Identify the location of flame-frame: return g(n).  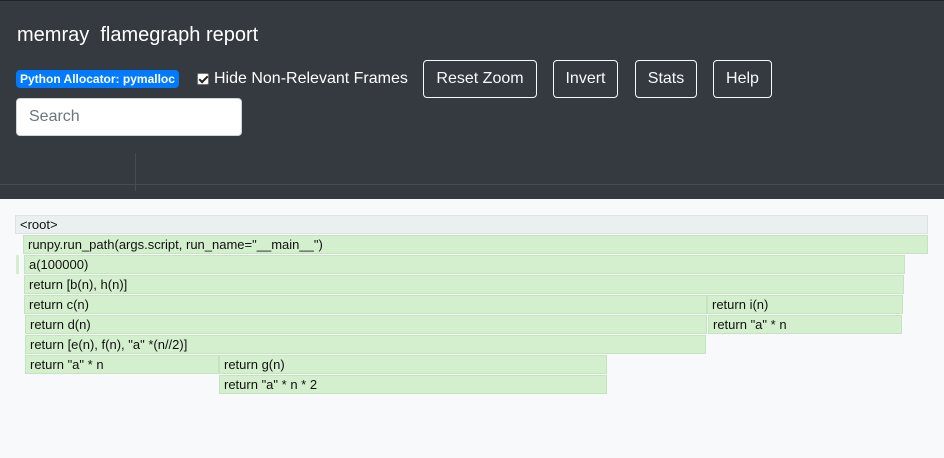
(413, 364).